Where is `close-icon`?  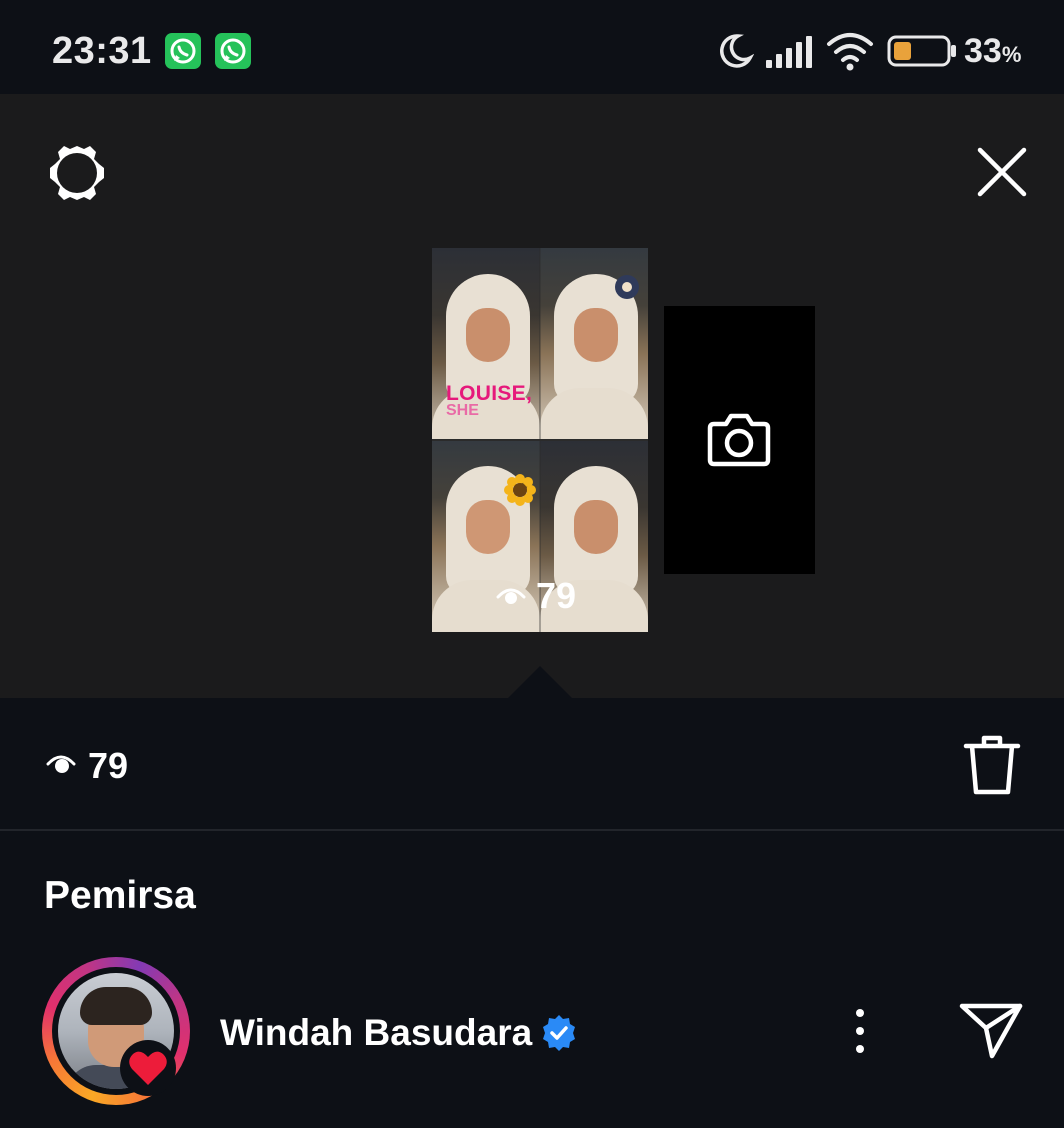 close-icon is located at coordinates (1002, 172).